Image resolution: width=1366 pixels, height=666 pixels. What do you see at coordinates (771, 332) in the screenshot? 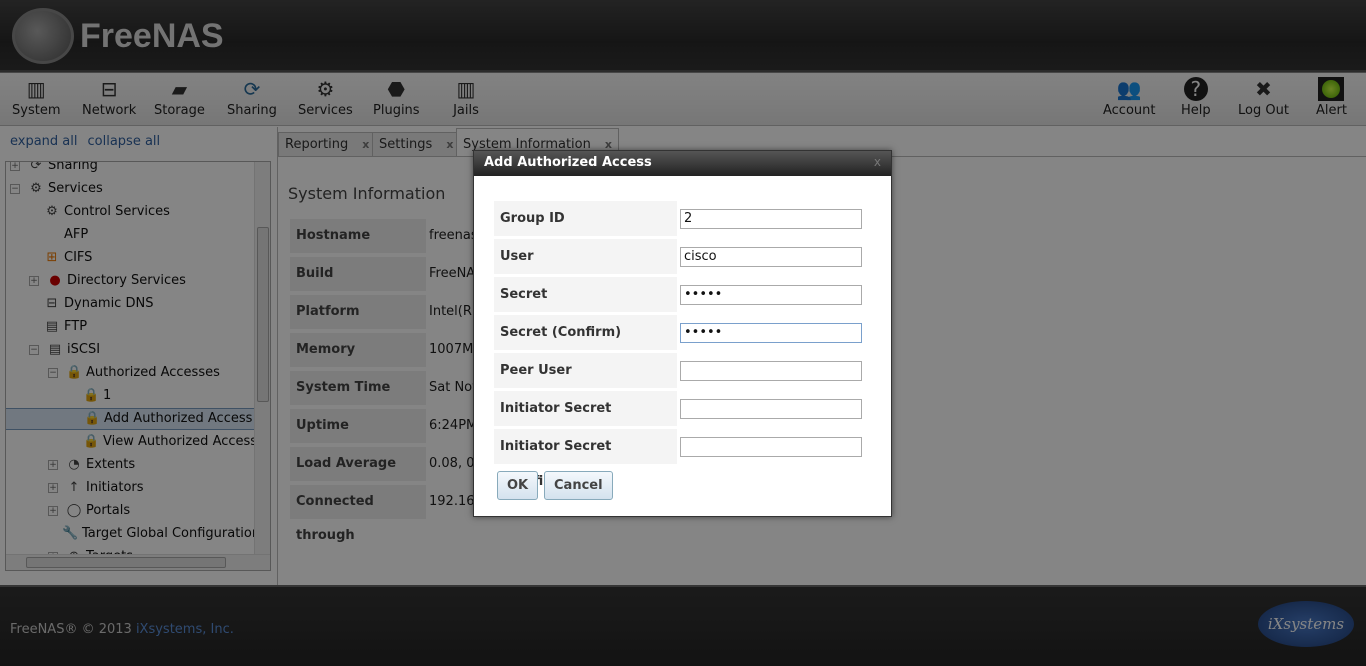
I see `secret-confirm-field` at bounding box center [771, 332].